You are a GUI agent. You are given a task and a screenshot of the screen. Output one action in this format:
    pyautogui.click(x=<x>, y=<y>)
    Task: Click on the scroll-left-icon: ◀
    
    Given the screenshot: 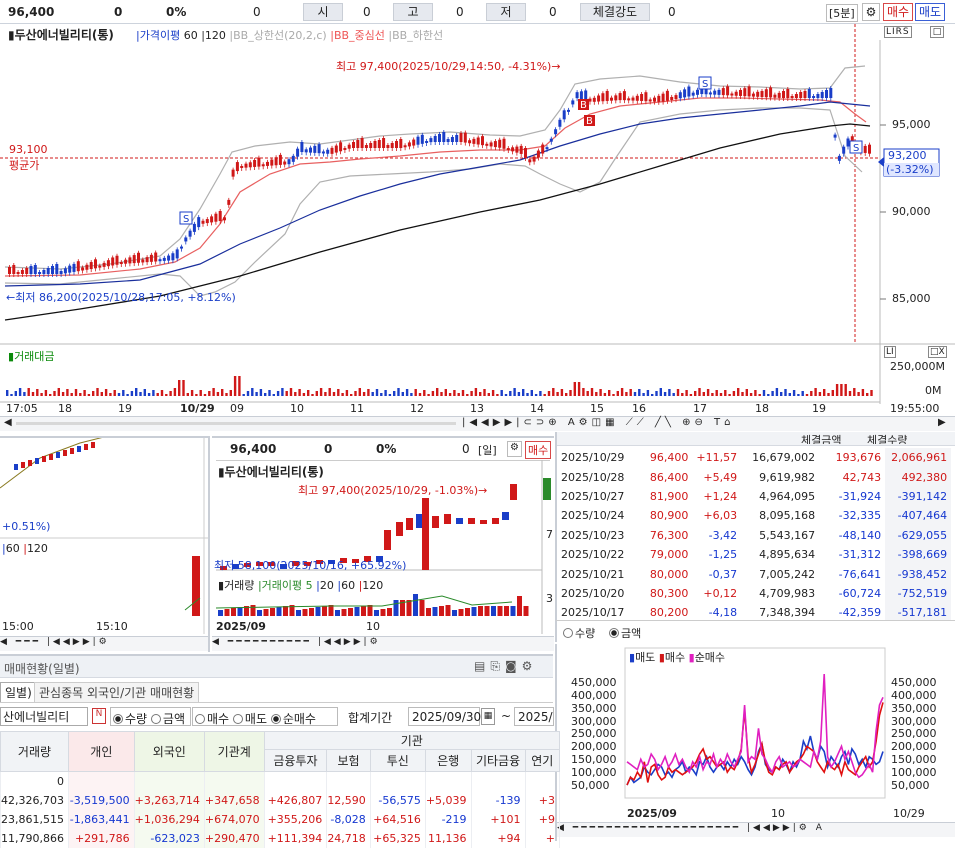 What is the action you would take?
    pyautogui.click(x=8, y=422)
    